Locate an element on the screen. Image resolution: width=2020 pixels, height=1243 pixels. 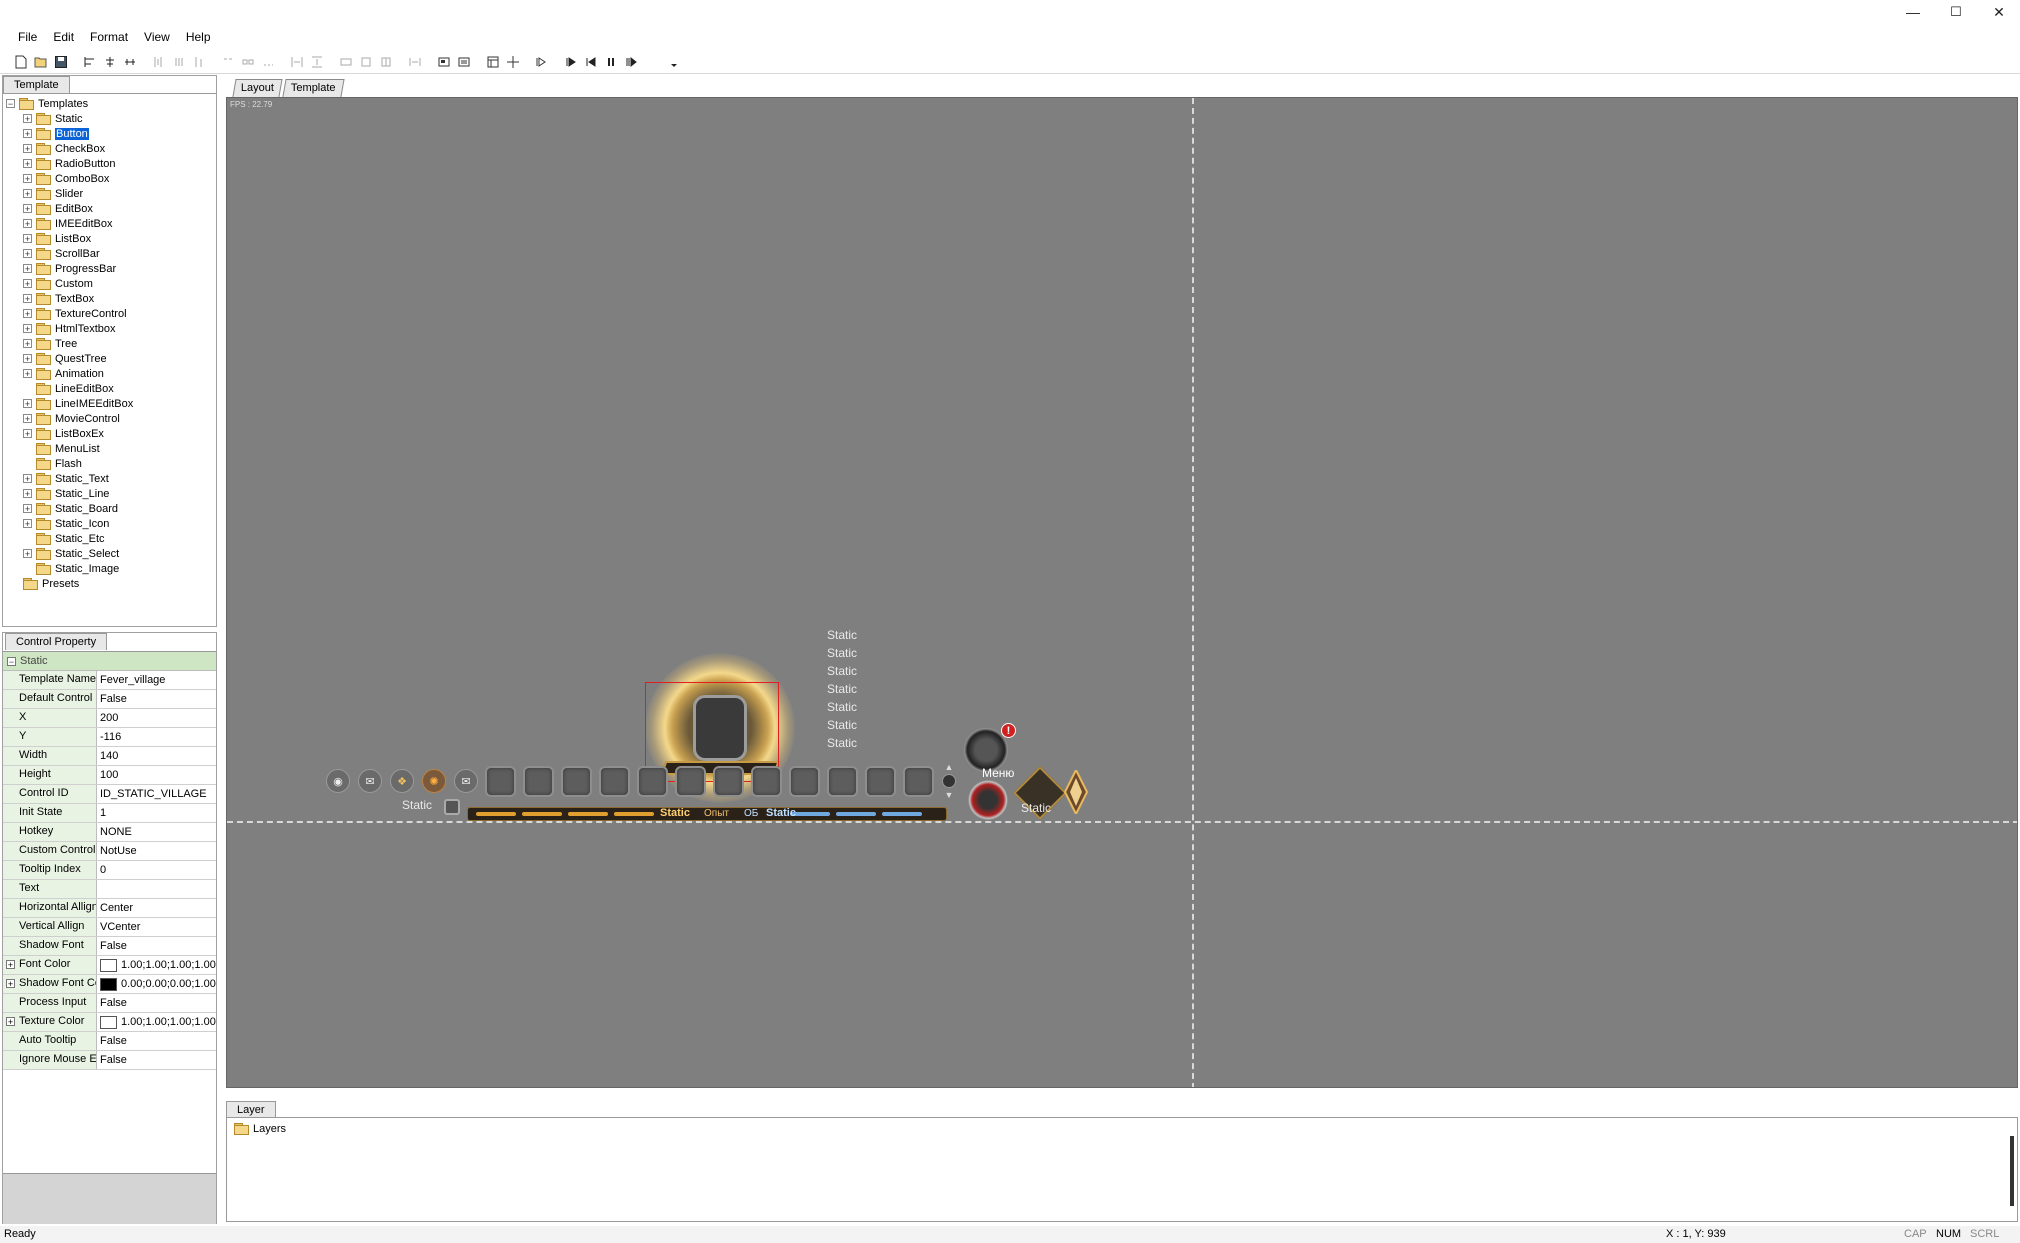
color-swatch is located at coordinates (108, 965).